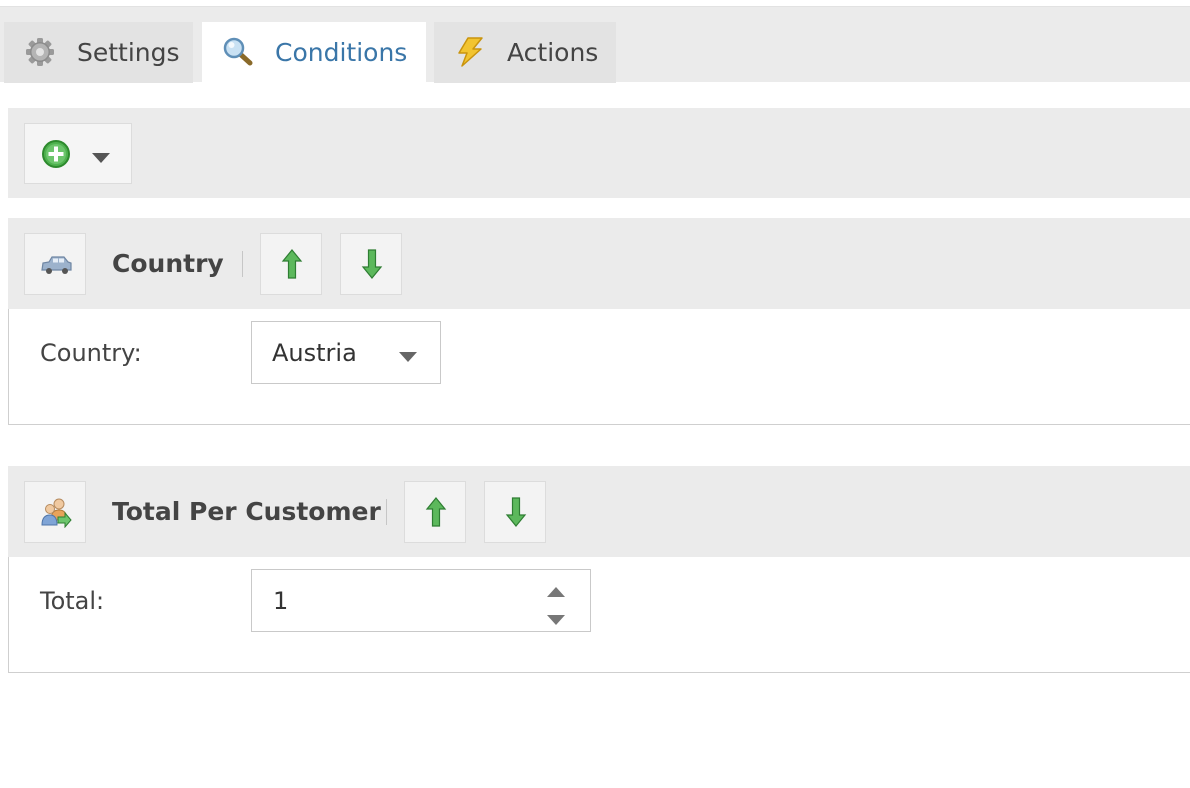 The height and width of the screenshot is (788, 1190). Describe the element at coordinates (470, 52) in the screenshot. I see `lightning-icon` at that location.